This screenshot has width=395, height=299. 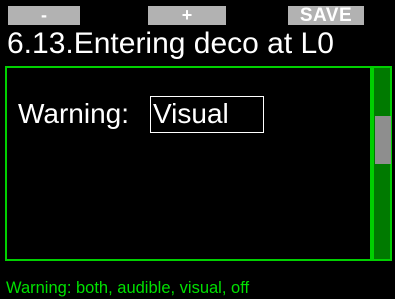 I want to click on softkey-bar: - + SAVE, so click(x=197, y=13).